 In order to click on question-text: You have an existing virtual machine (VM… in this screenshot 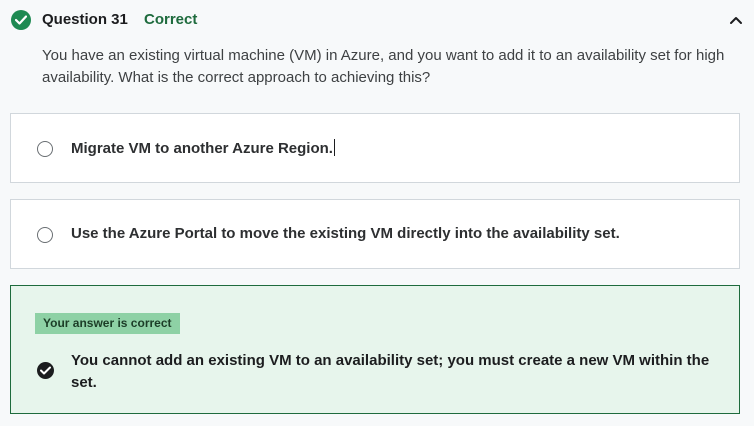, I will do `click(383, 66)`.